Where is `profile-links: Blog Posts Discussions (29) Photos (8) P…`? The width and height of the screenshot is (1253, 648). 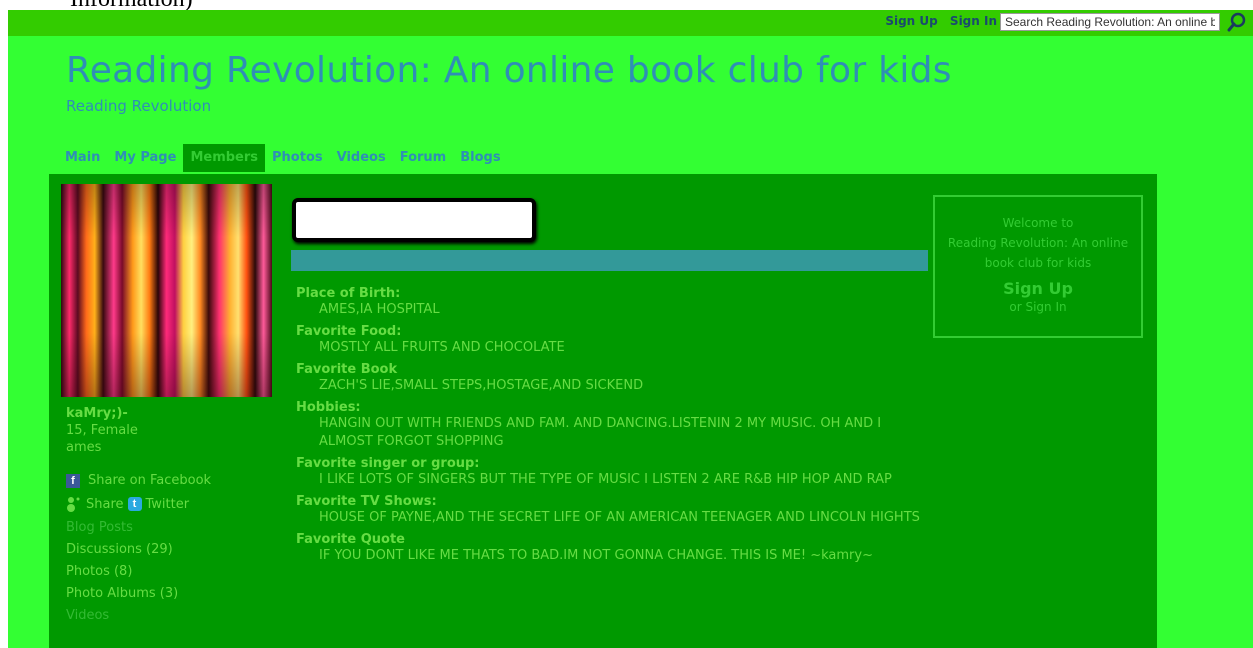 profile-links: Blog Posts Discussions (29) Photos (8) P… is located at coordinates (166, 571).